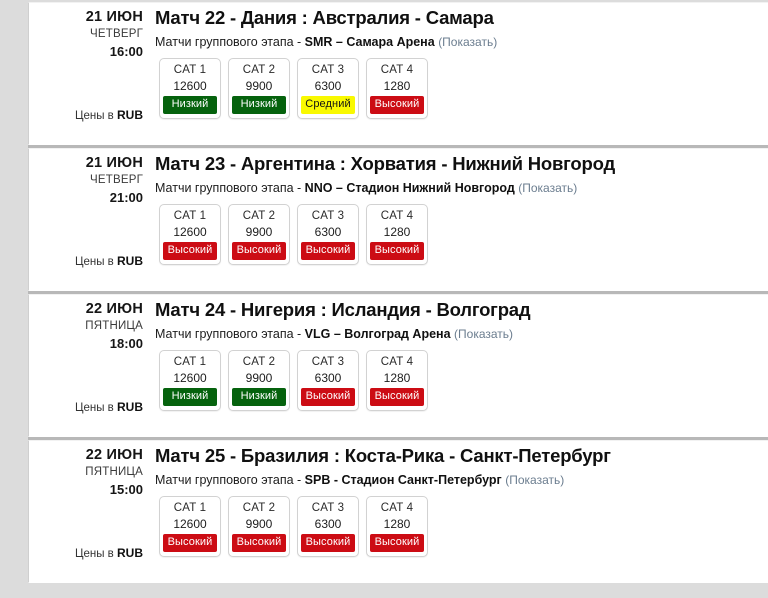 The image size is (768, 598). What do you see at coordinates (90, 365) in the screenshot?
I see `match-date-column: 22 ИЮН ПЯТНИЦА 18:00 Цены в RUB` at bounding box center [90, 365].